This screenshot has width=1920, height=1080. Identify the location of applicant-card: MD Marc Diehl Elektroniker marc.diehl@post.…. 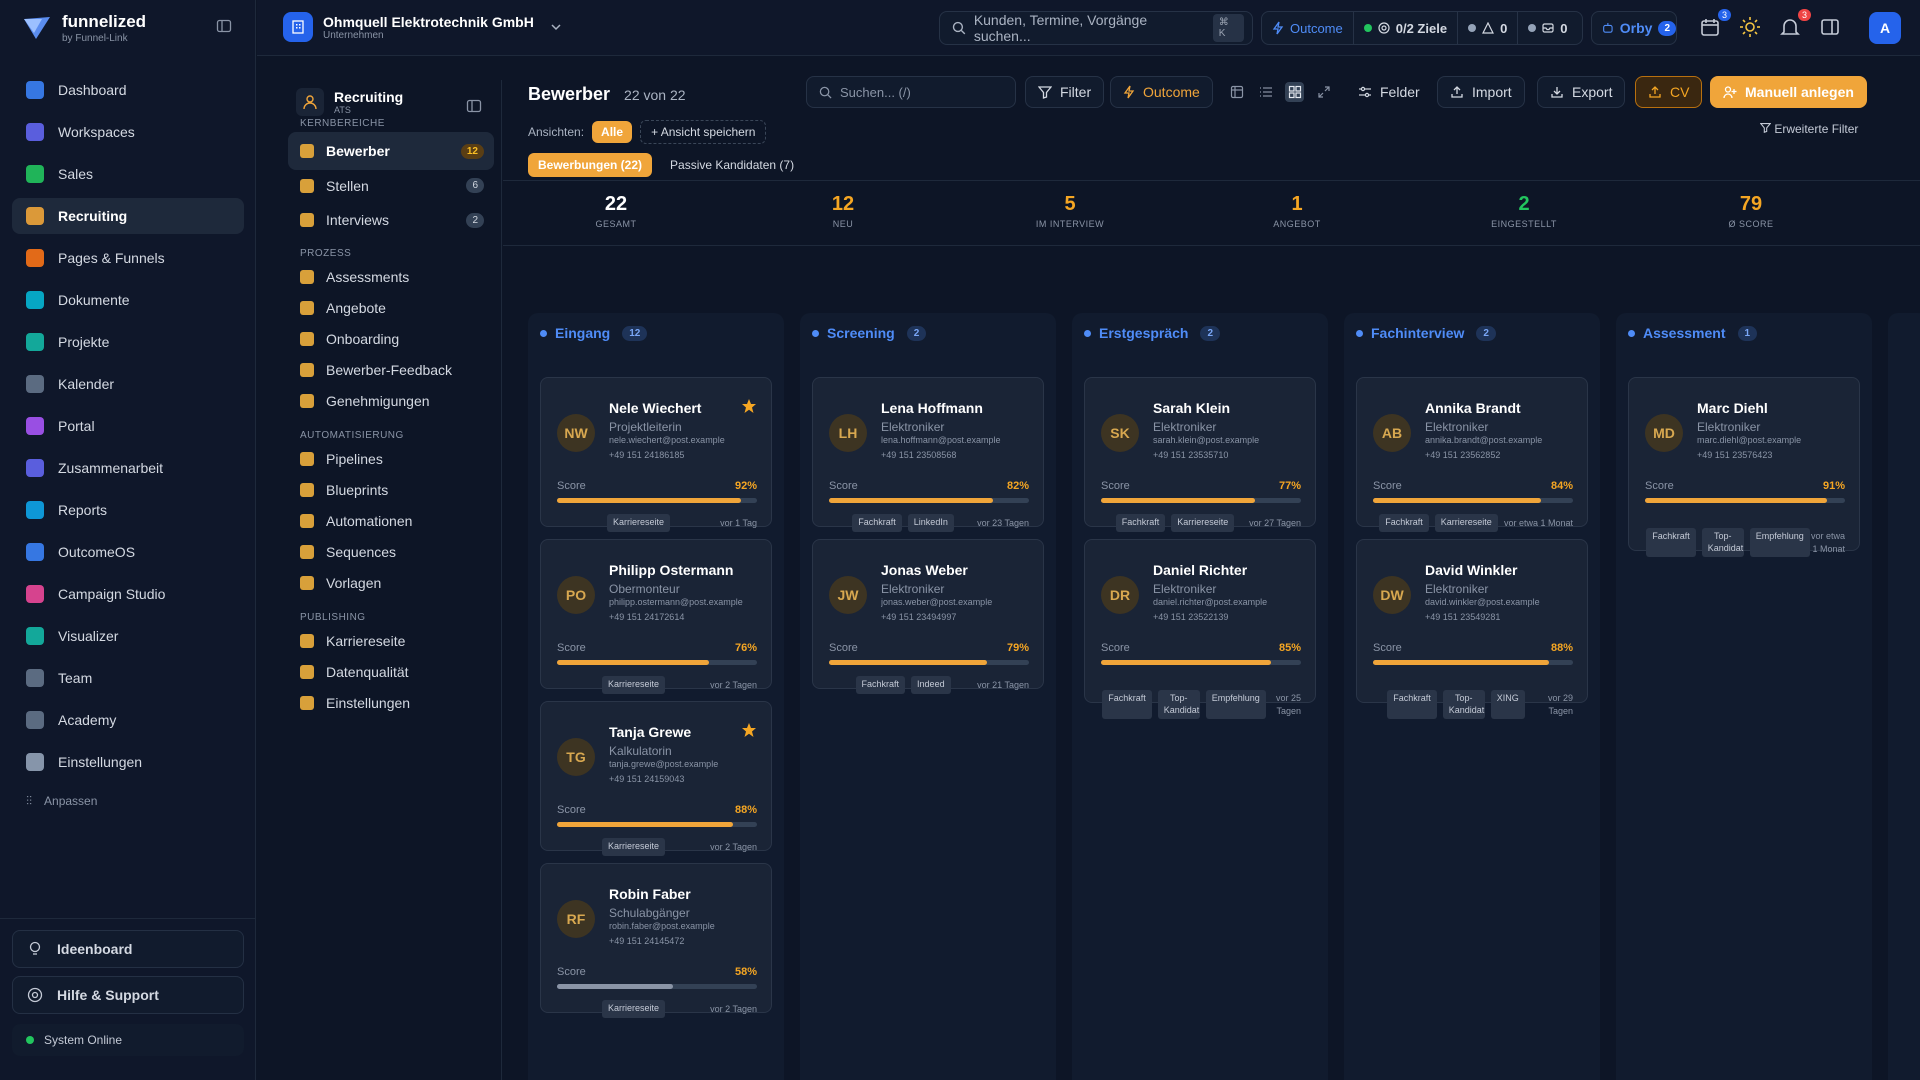
(1744, 467).